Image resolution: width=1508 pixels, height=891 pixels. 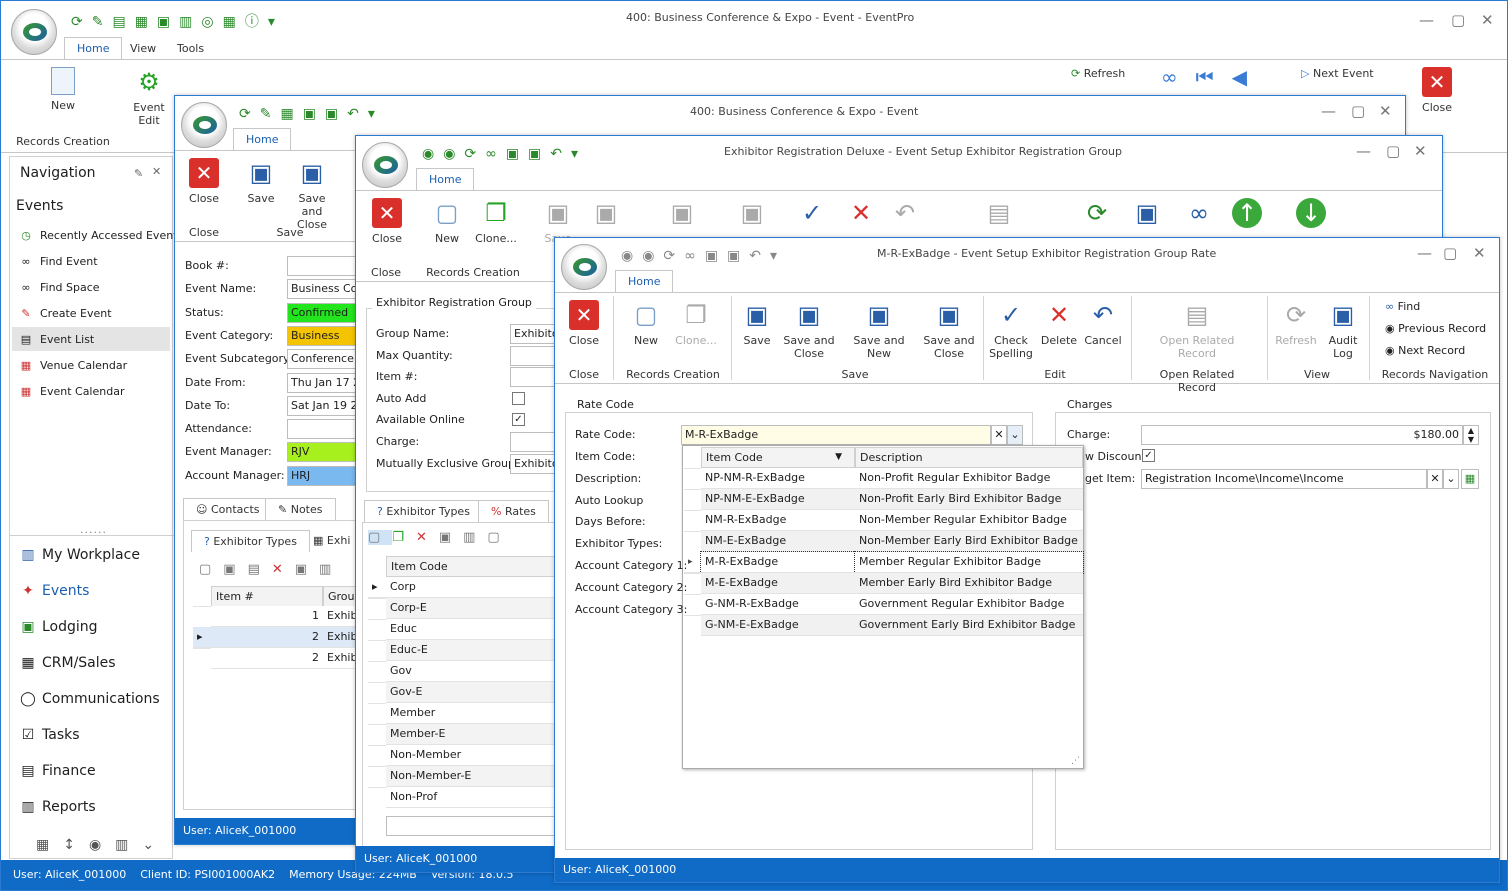 I want to click on group-audit-button: ▣, so click(x=1147, y=215).